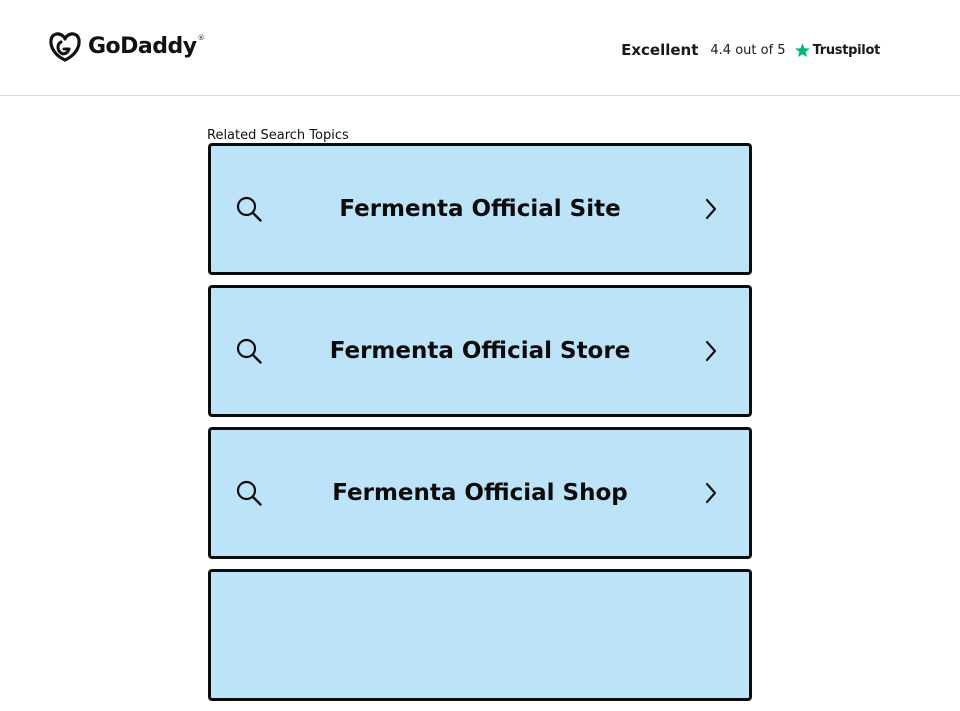  What do you see at coordinates (201, 38) in the screenshot?
I see `trademark-symbol: ®` at bounding box center [201, 38].